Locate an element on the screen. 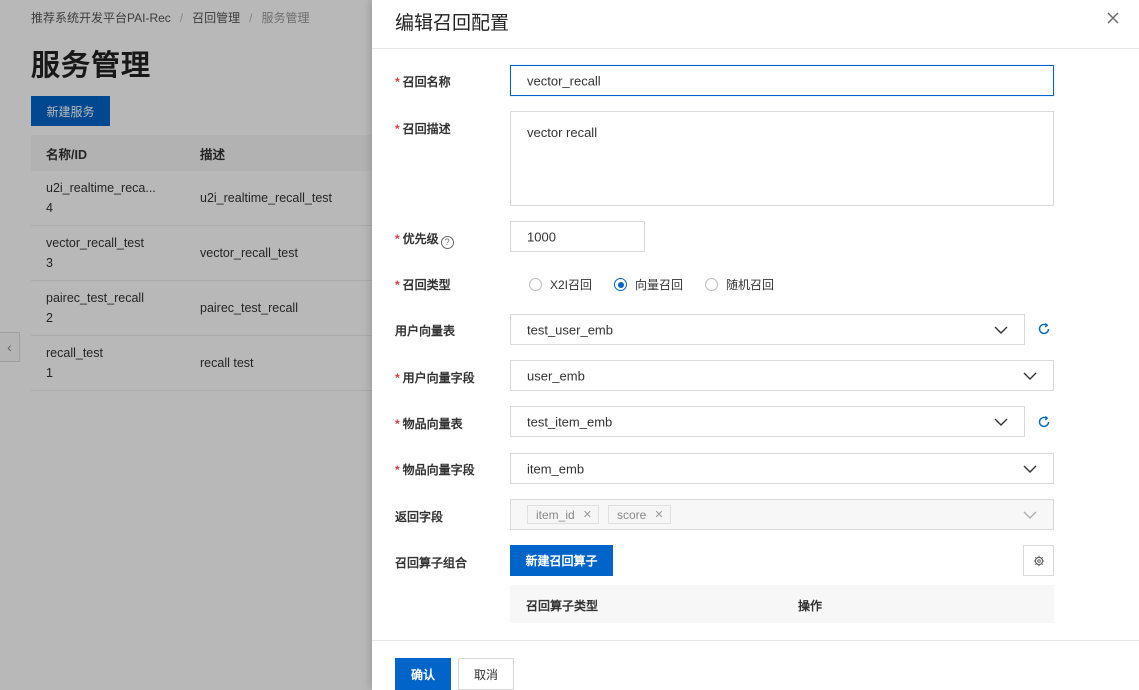 This screenshot has width=1139, height=690. drawer-footer: 确认 取消 is located at coordinates (755, 665).